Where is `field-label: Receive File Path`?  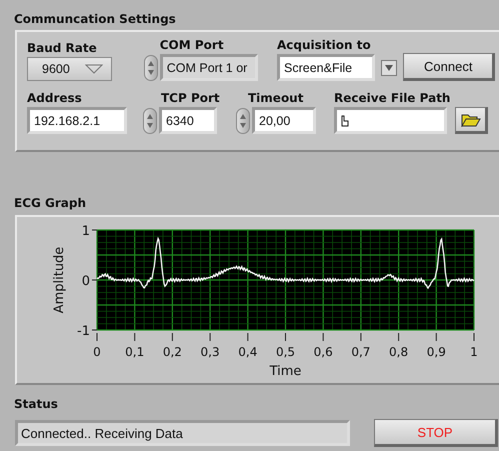
field-label: Receive File Path is located at coordinates (393, 98).